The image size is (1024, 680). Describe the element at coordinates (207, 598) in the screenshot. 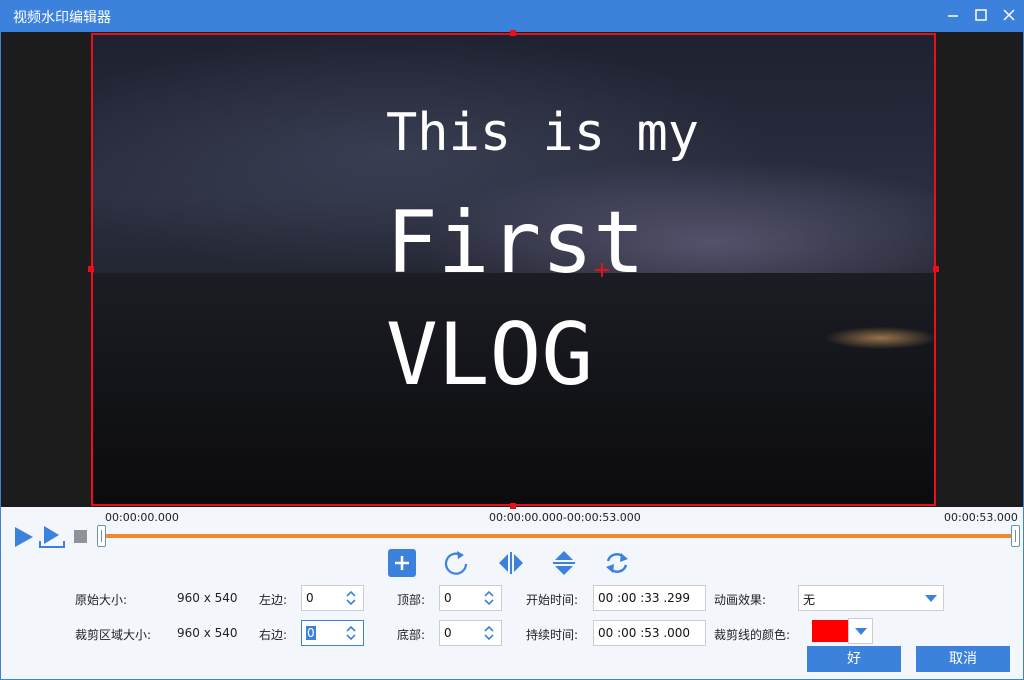

I see `original-size-value: 960 x 540` at that location.